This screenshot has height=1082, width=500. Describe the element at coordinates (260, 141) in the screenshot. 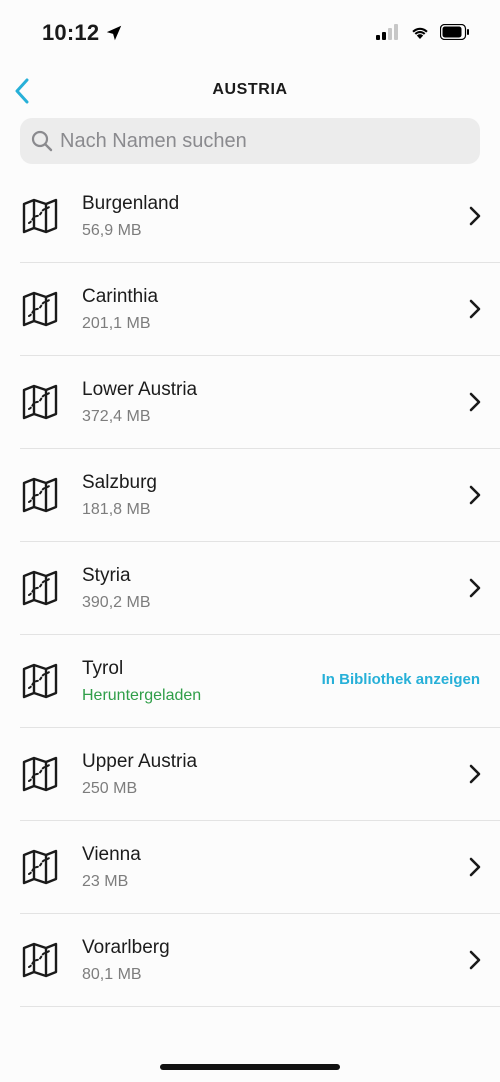

I see `search-input` at that location.